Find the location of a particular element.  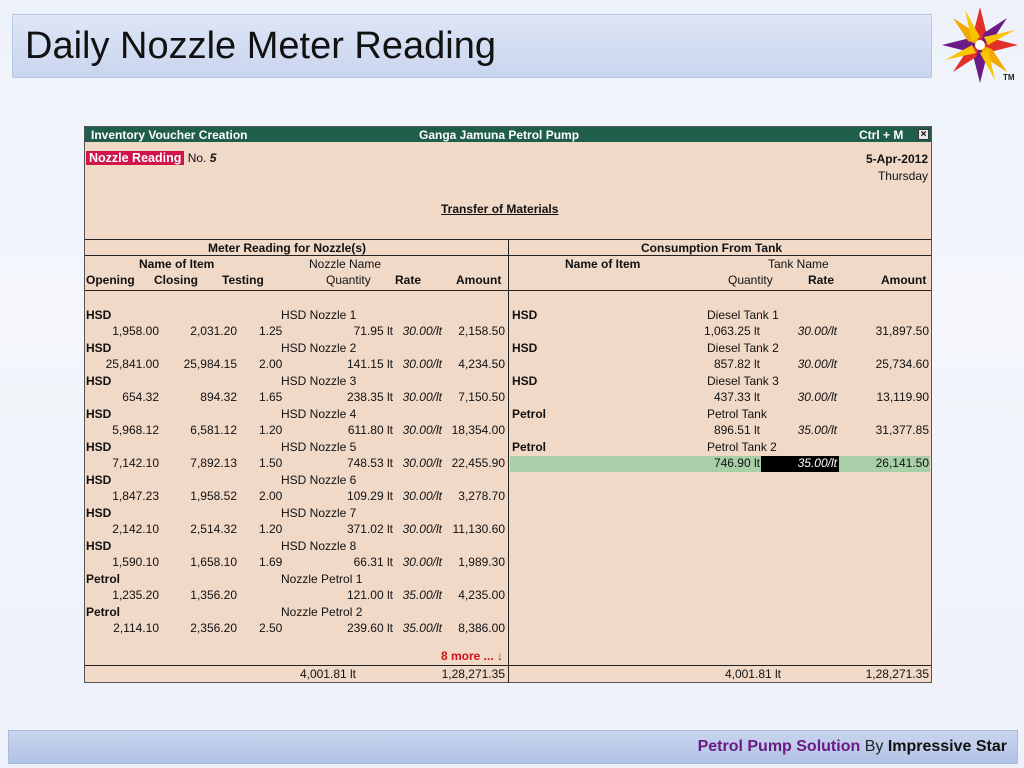

close-icon: × is located at coordinates (923, 134).